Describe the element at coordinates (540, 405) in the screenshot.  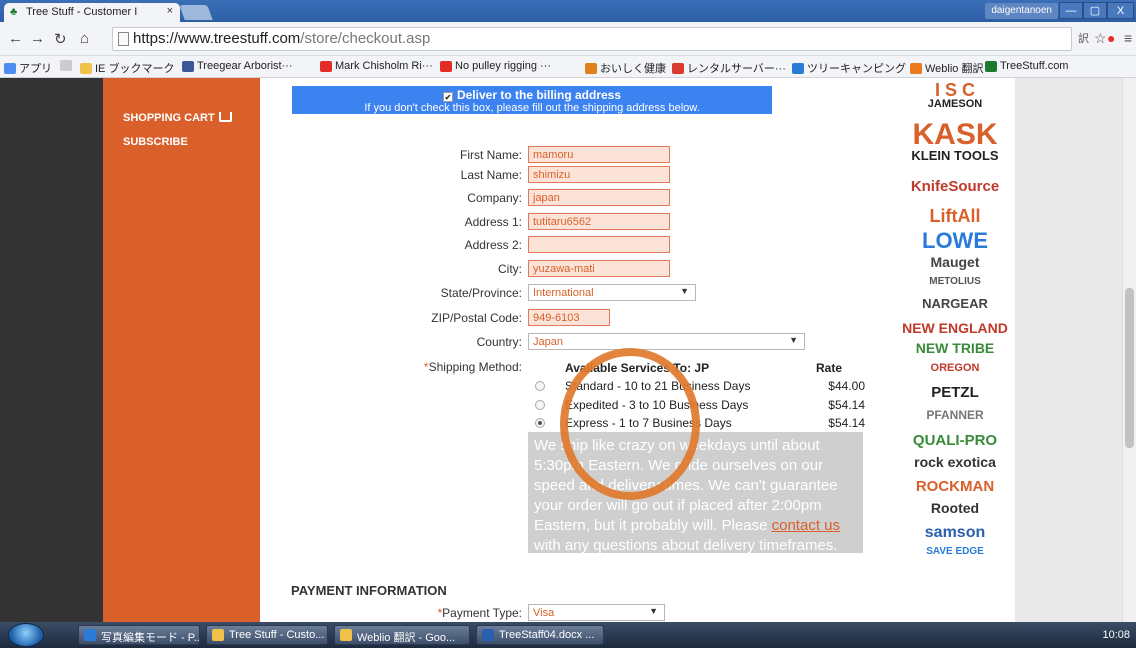
I see `expedited-radio` at that location.